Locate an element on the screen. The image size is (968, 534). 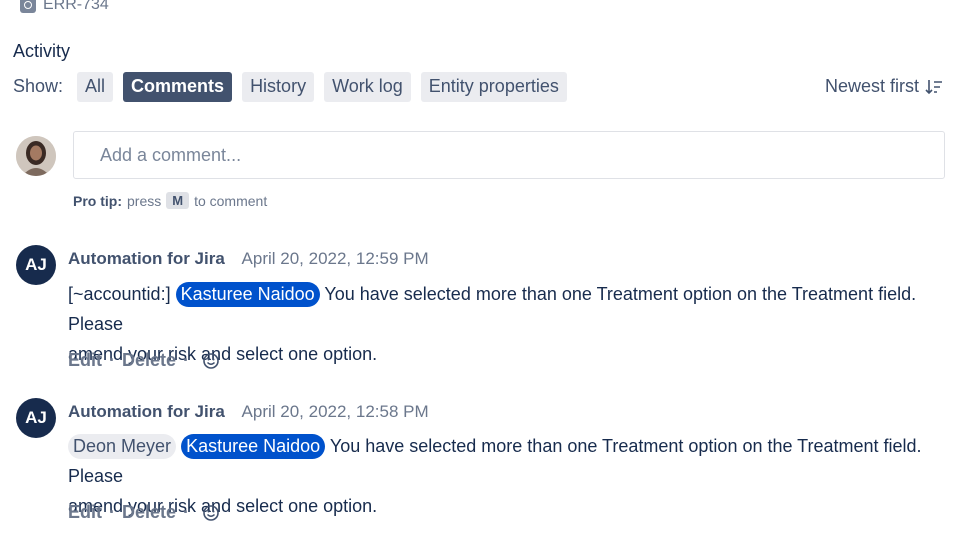
filter-comments-button: Comments is located at coordinates (178, 86).